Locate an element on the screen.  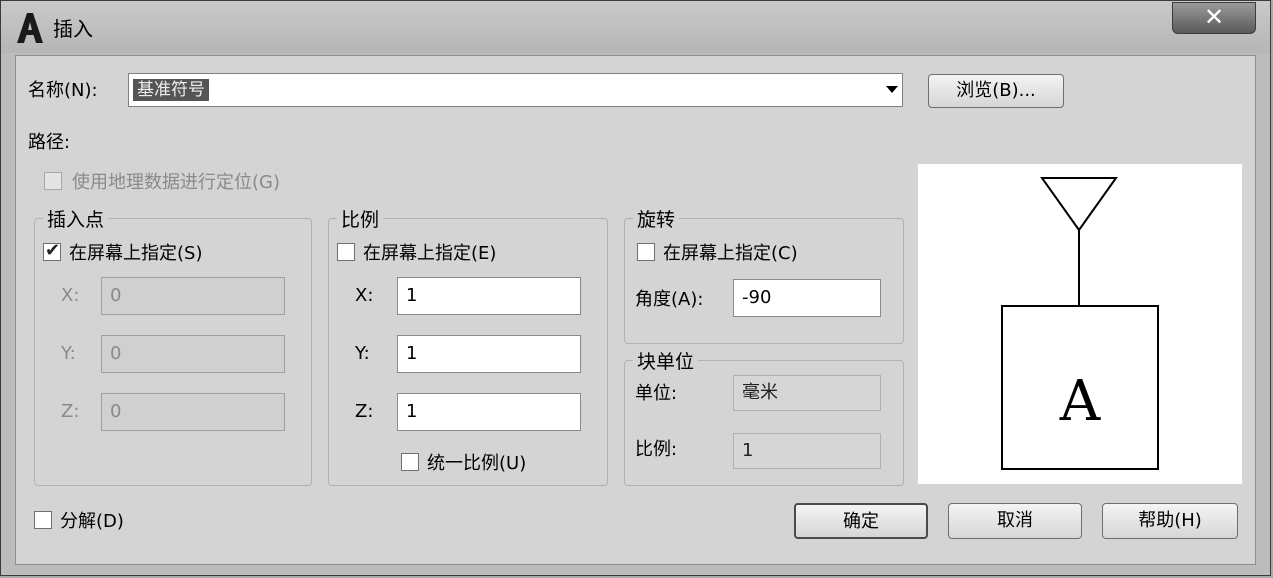
chevron-down-icon is located at coordinates (892, 89).